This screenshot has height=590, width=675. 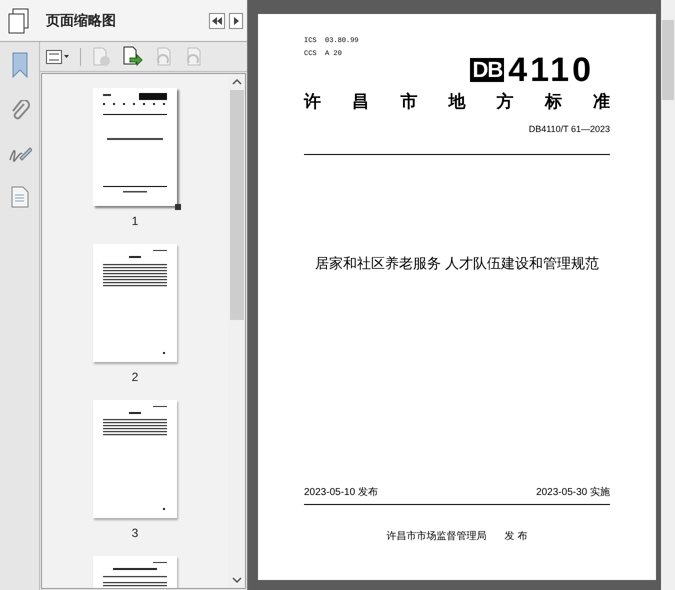 What do you see at coordinates (20, 111) in the screenshot?
I see `paperclip-icon` at bounding box center [20, 111].